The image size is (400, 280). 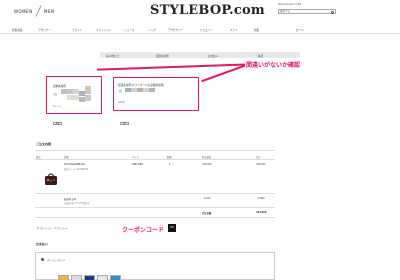 What do you see at coordinates (23, 11) in the screenshot?
I see `gender-women-link: WOMEN` at bounding box center [23, 11].